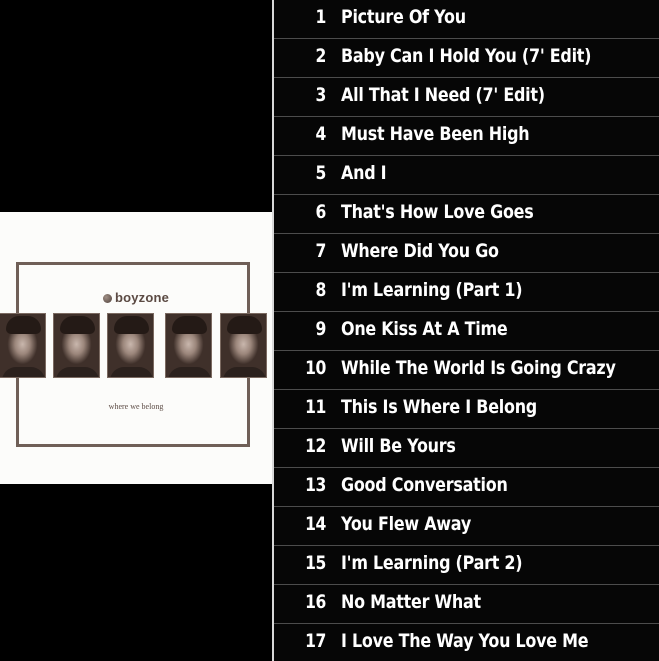  What do you see at coordinates (398, 446) in the screenshot?
I see `track-title: Will Be Yours` at bounding box center [398, 446].